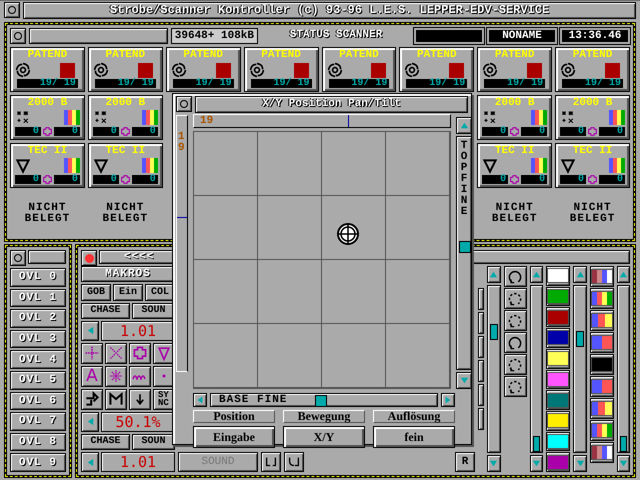 The width and height of the screenshot is (640, 480). I want to click on setting-button: X/Y, so click(324, 437).